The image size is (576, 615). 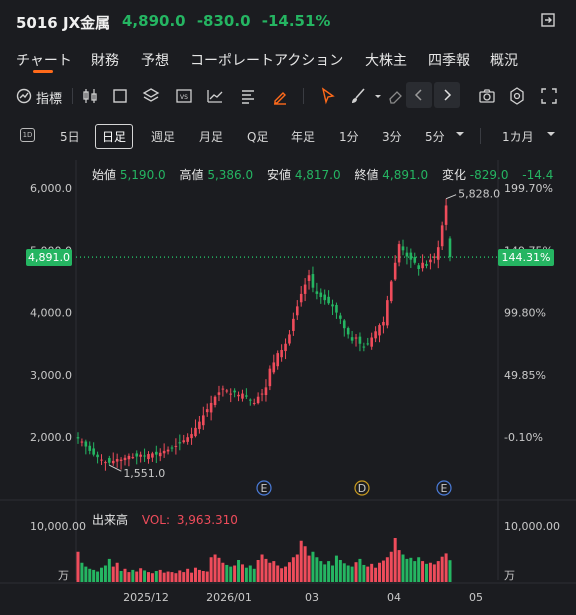 I want to click on highlighter-icon, so click(x=280, y=96).